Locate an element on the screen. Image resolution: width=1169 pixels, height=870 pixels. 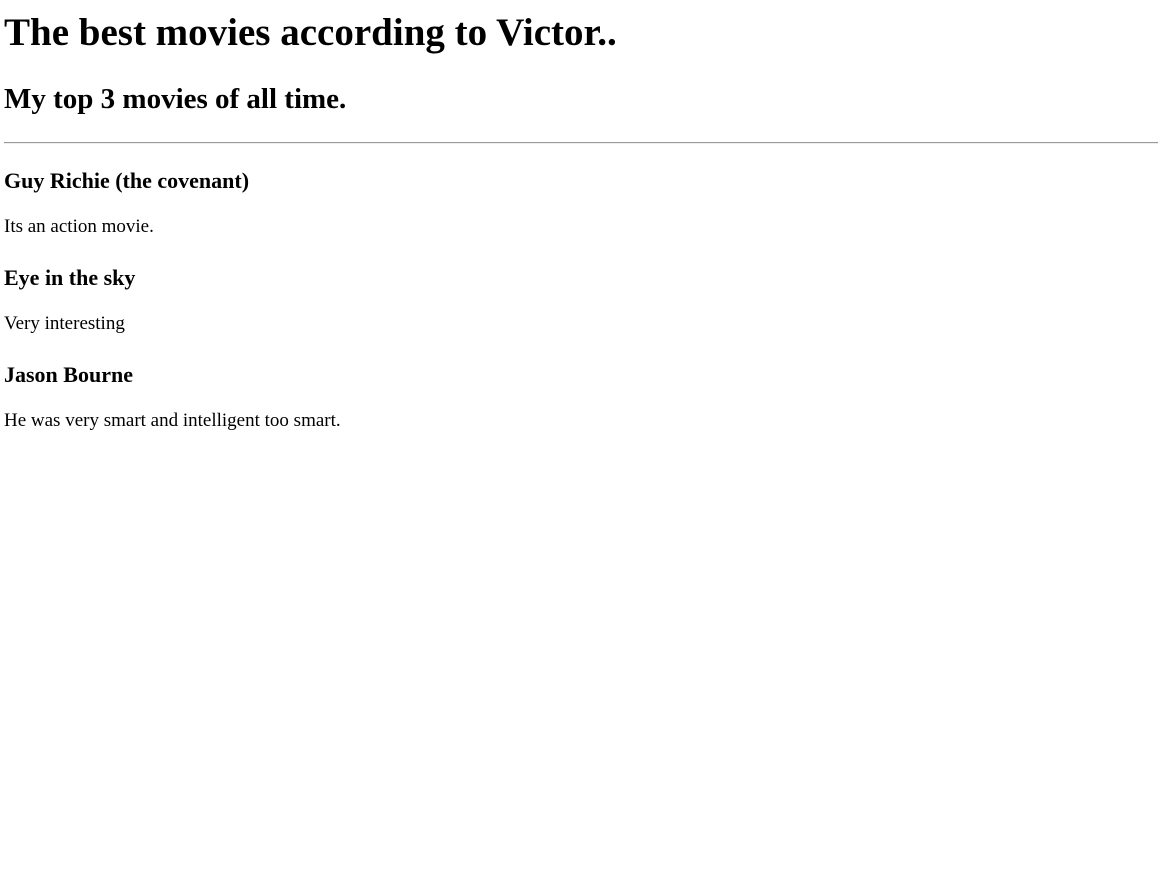
movie-title: Guy Richie (the covenant) is located at coordinates (127, 180).